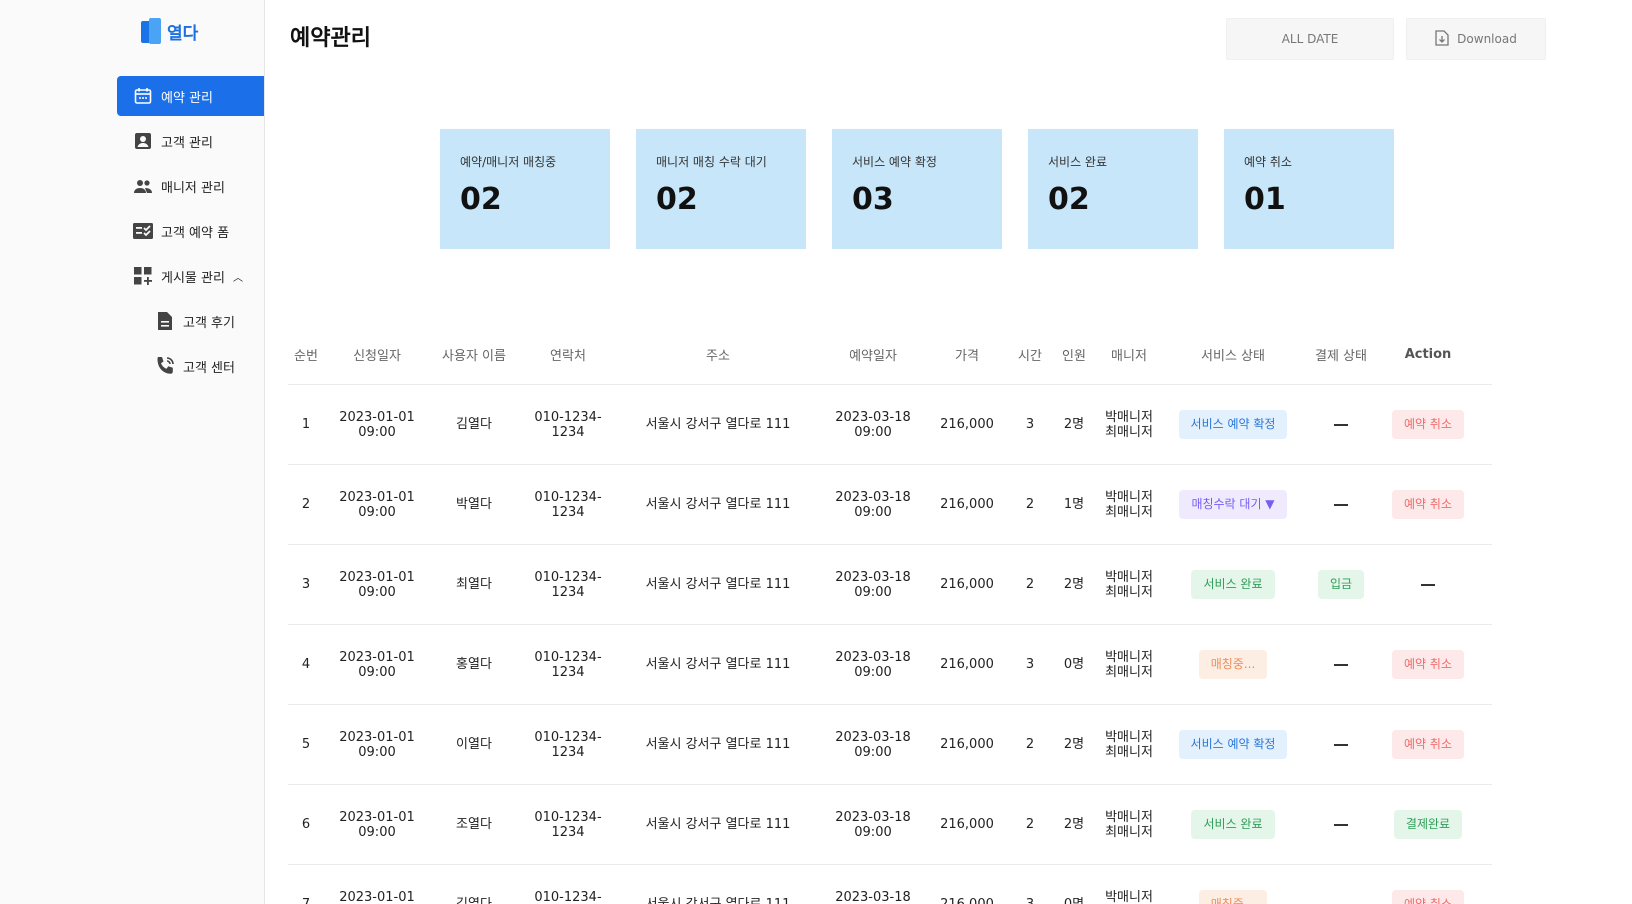  I want to click on row-number: 1, so click(306, 424).